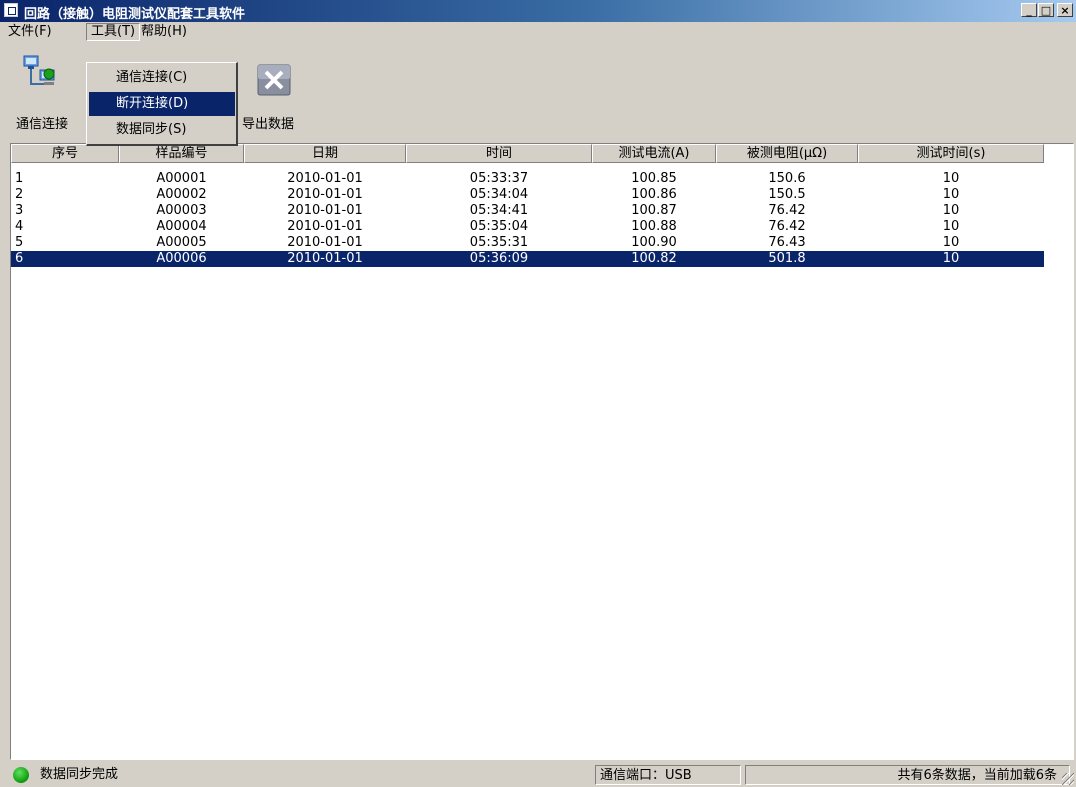 The height and width of the screenshot is (787, 1076). I want to click on title-bar: 回路（接触）电阻测试仪配套工具软件 _ □ ×, so click(538, 11).